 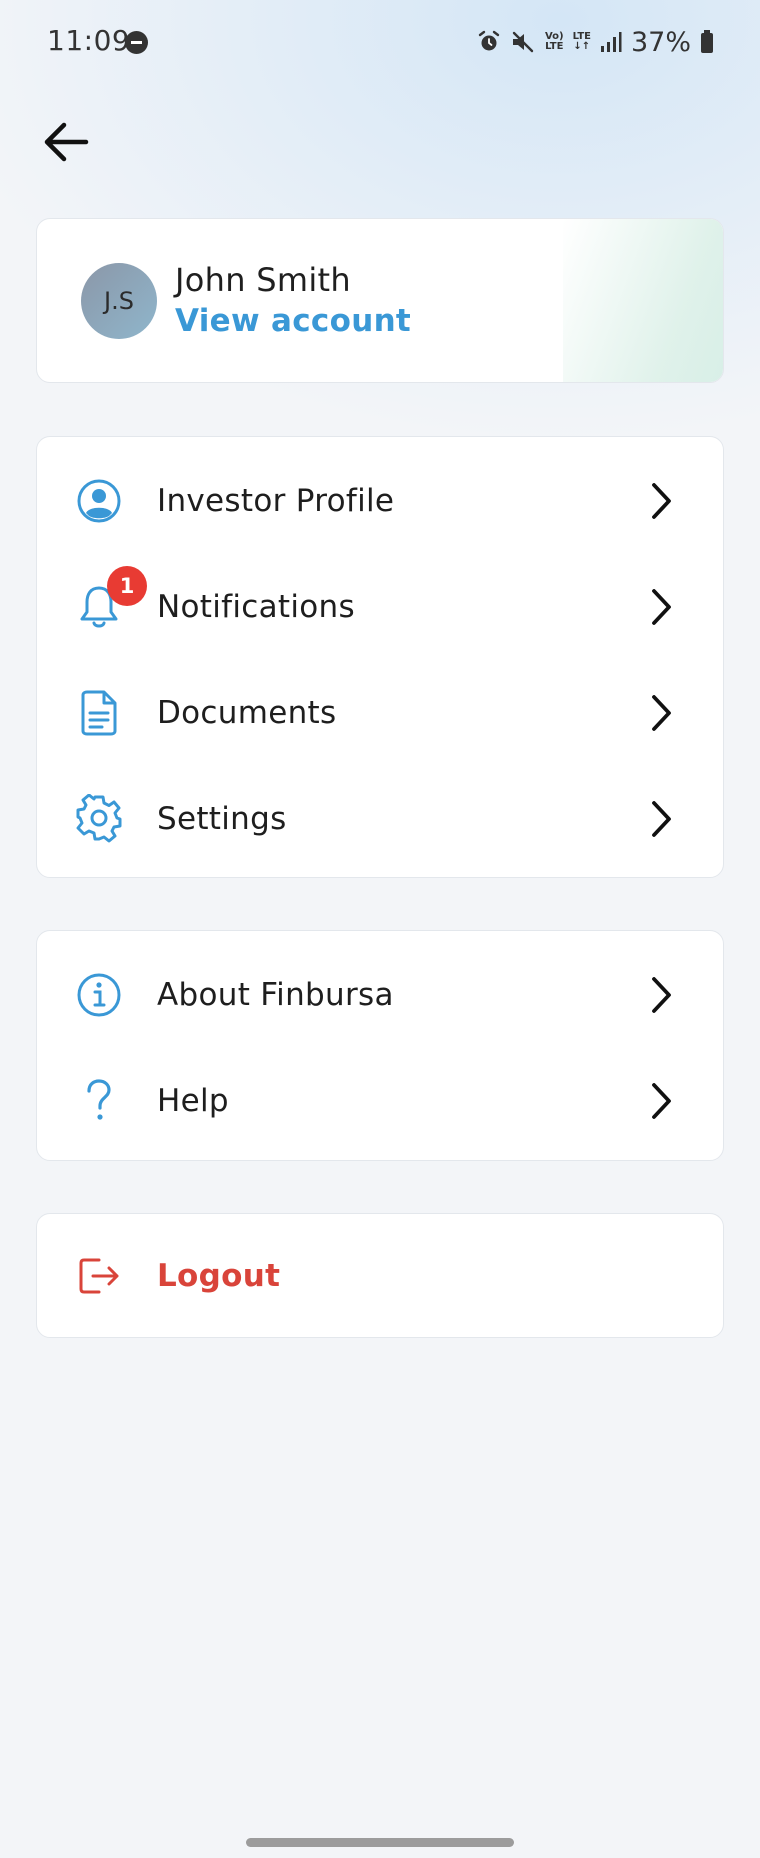 I want to click on menu-item-help: Help, so click(x=380, y=1101).